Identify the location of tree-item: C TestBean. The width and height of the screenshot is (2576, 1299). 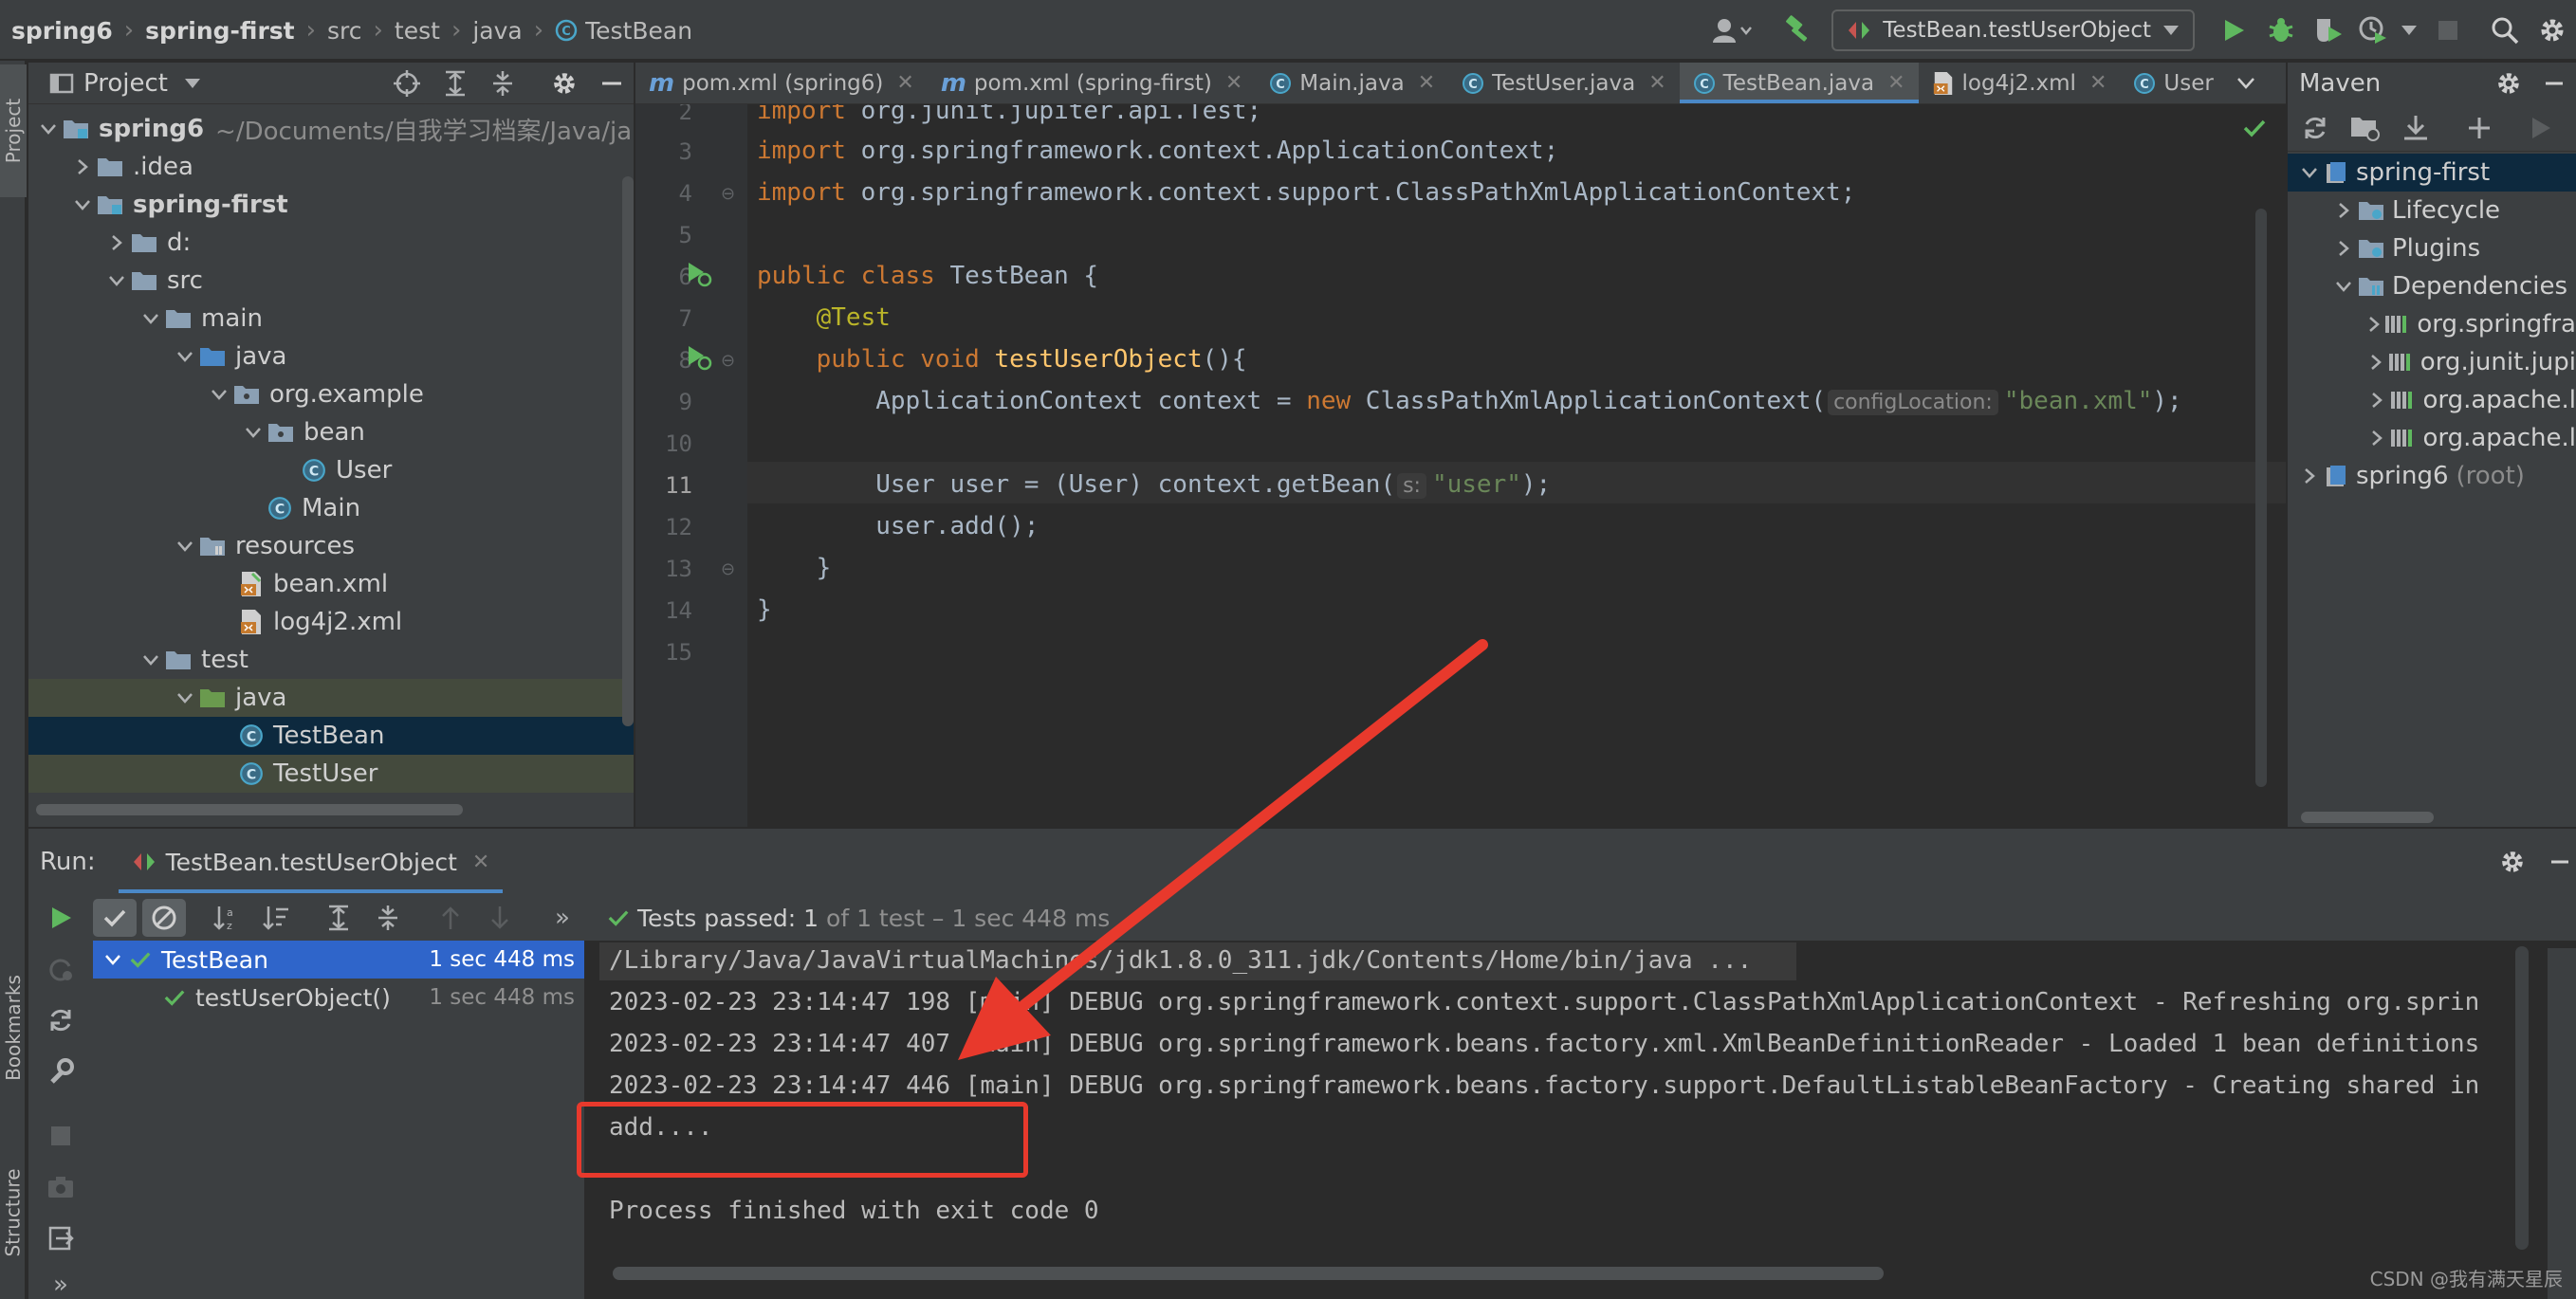
(331, 736).